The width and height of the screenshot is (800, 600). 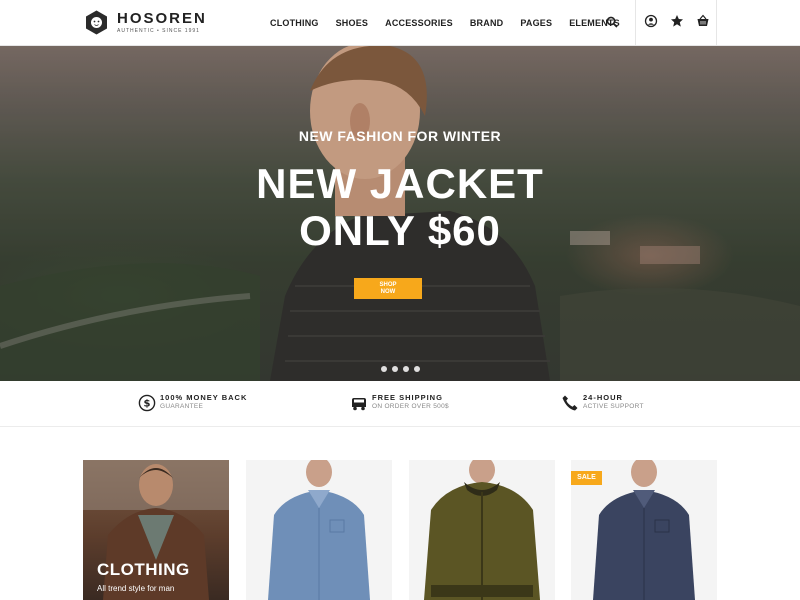 What do you see at coordinates (613, 406) in the screenshot?
I see `feature-subtitle: ACTIVE SUPPORT` at bounding box center [613, 406].